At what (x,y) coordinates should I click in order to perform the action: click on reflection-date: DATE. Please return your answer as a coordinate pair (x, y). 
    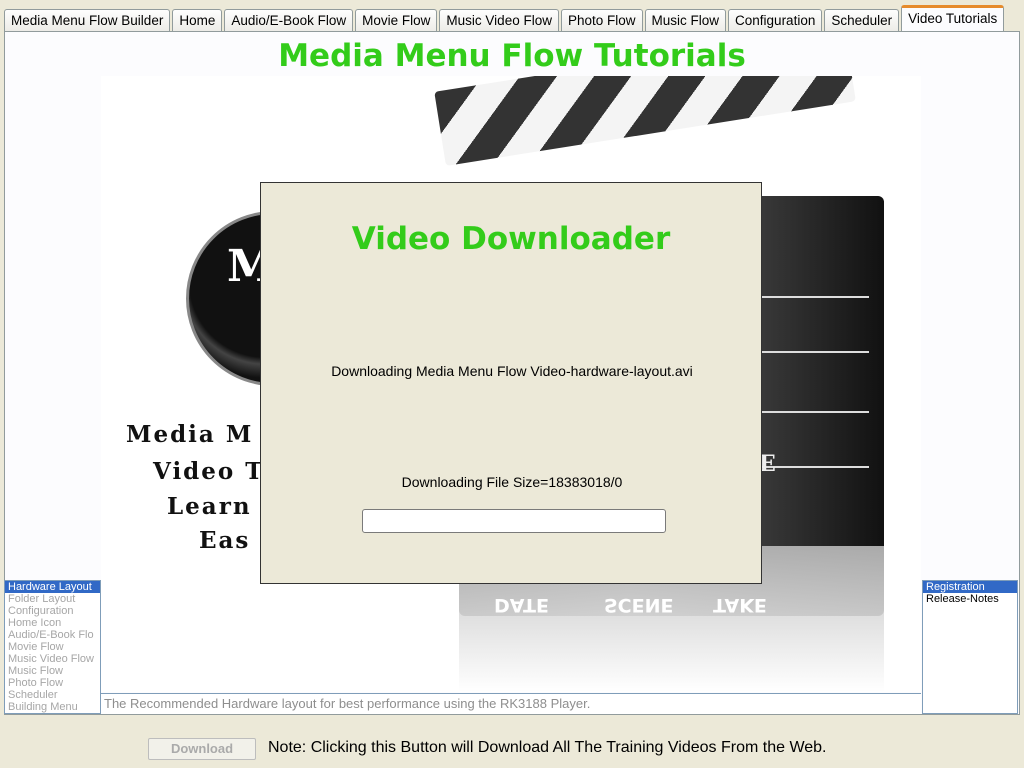
    Looking at the image, I should click on (521, 605).